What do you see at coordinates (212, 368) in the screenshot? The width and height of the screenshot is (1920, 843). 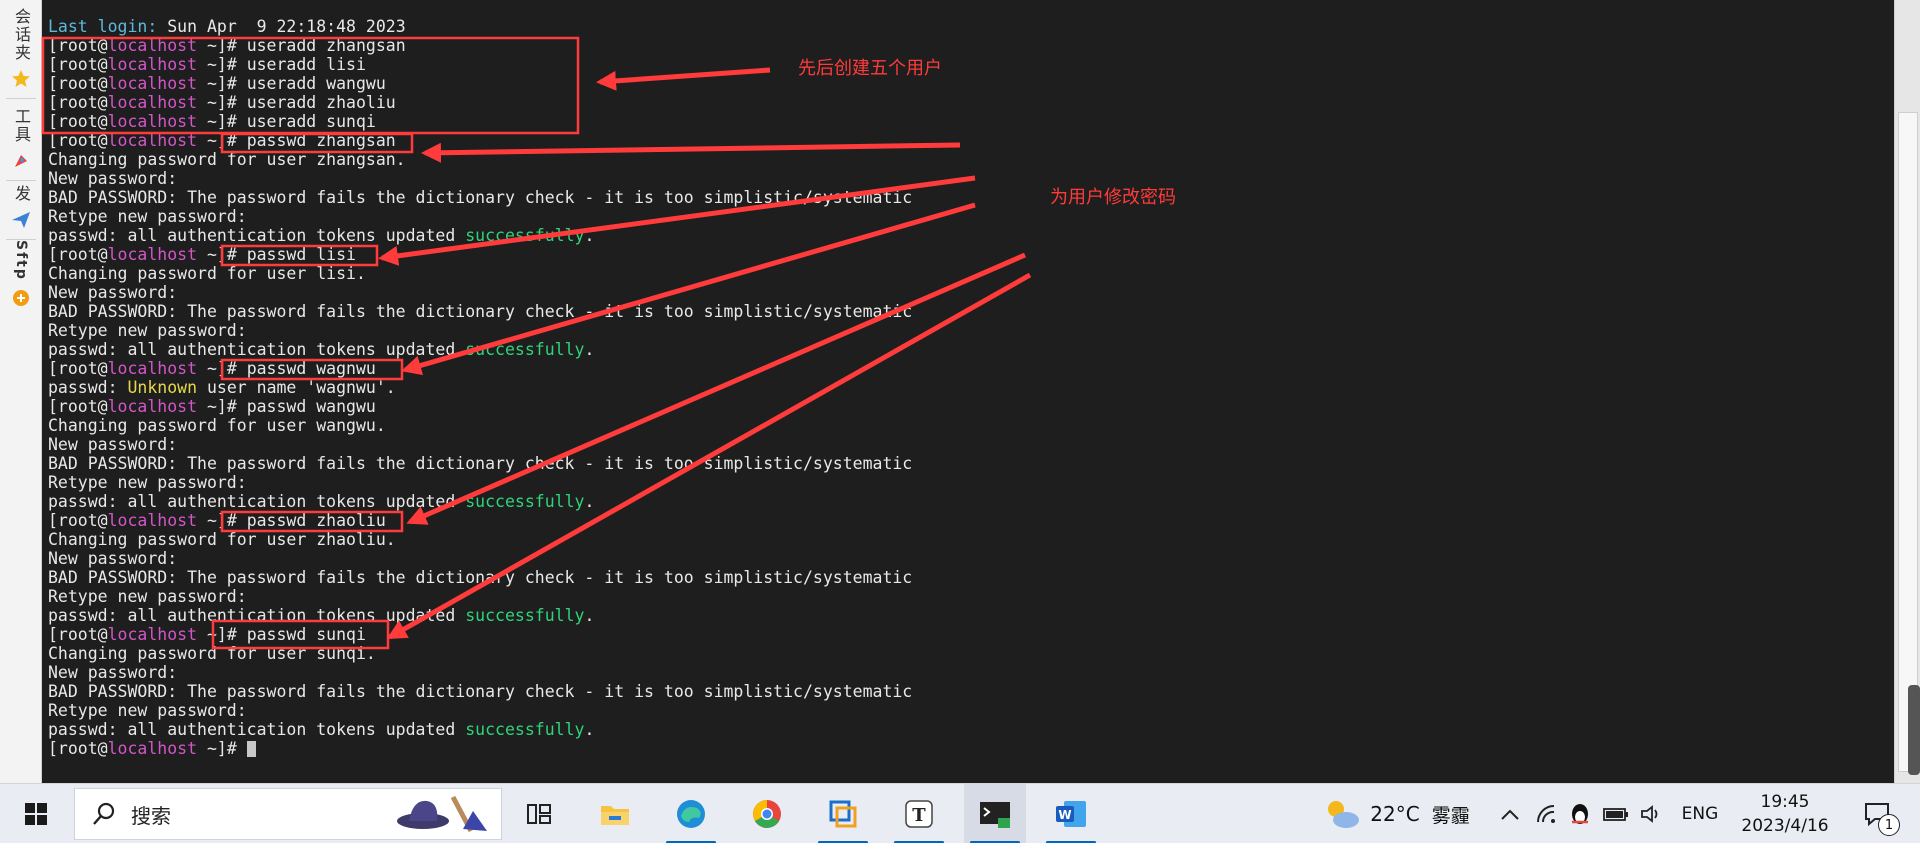 I see `terminal-line: [root@localhost ~]# passwd wagnwu` at bounding box center [212, 368].